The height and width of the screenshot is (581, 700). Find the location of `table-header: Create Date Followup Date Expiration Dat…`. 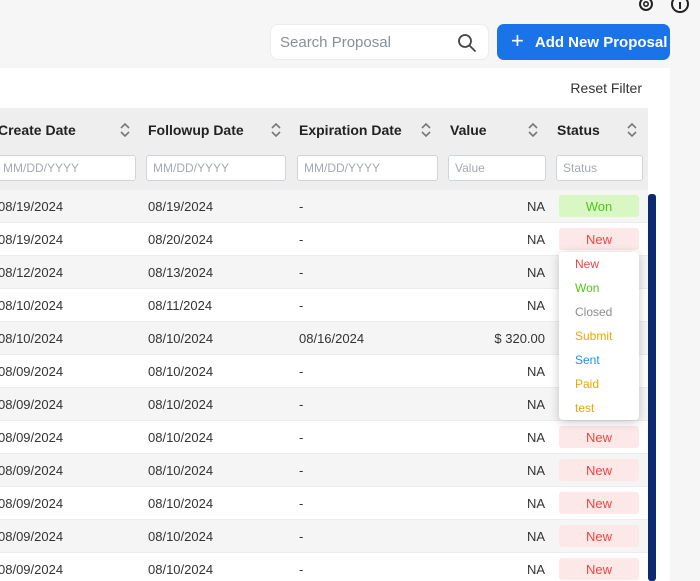

table-header: Create Date Followup Date Expiration Dat… is located at coordinates (324, 149).